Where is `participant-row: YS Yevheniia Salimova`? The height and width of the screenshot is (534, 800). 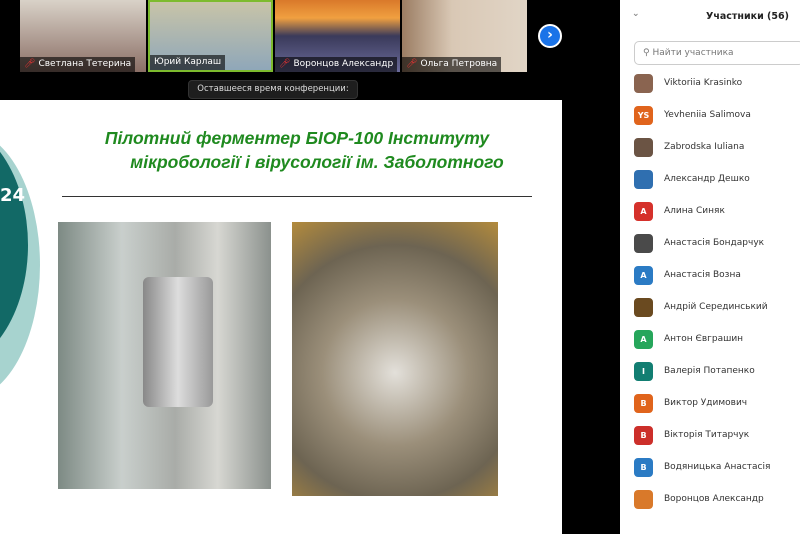
participant-row: YS Yevheniia Salimova is located at coordinates (717, 115).